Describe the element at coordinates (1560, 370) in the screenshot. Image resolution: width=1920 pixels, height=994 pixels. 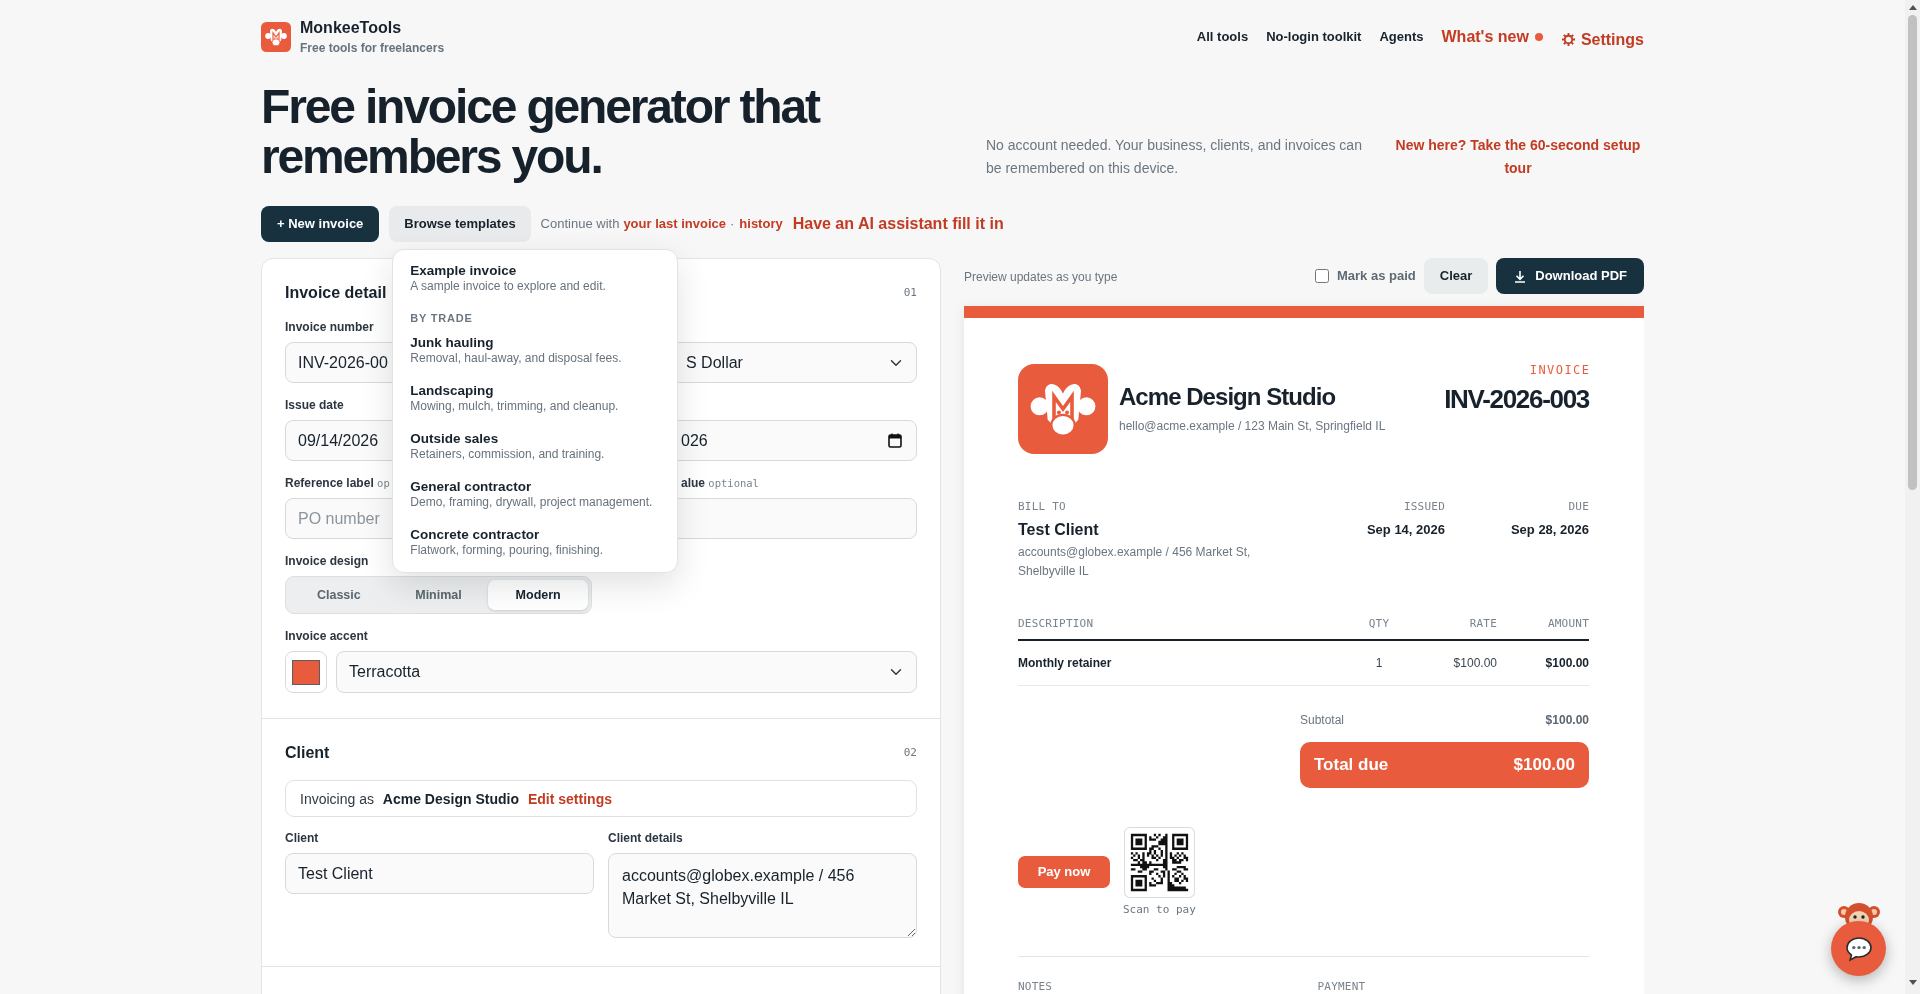
I see `document-label: INVOICE` at that location.